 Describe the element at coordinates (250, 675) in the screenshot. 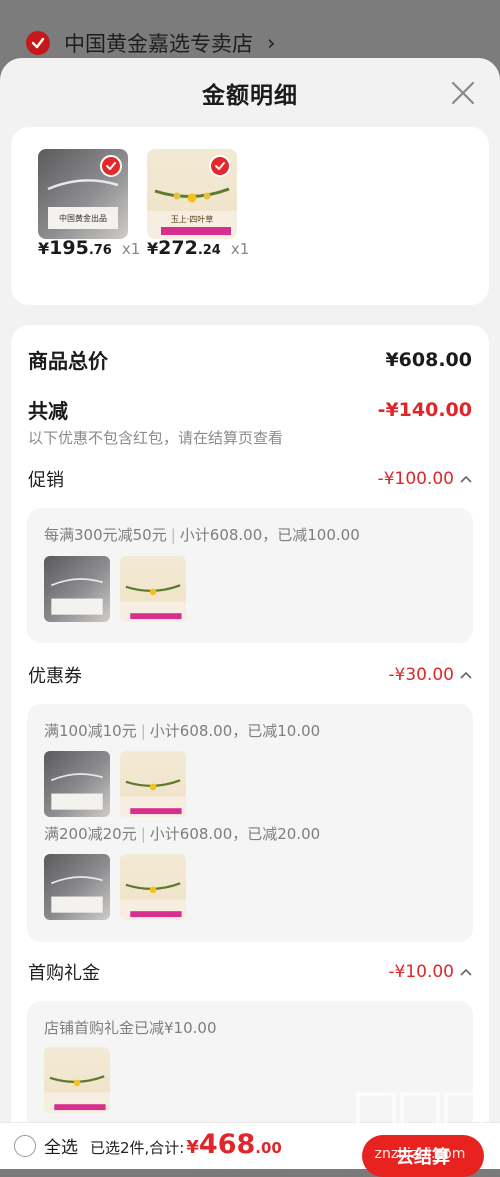

I see `coupon-row: 优惠券 -¥30.00` at that location.